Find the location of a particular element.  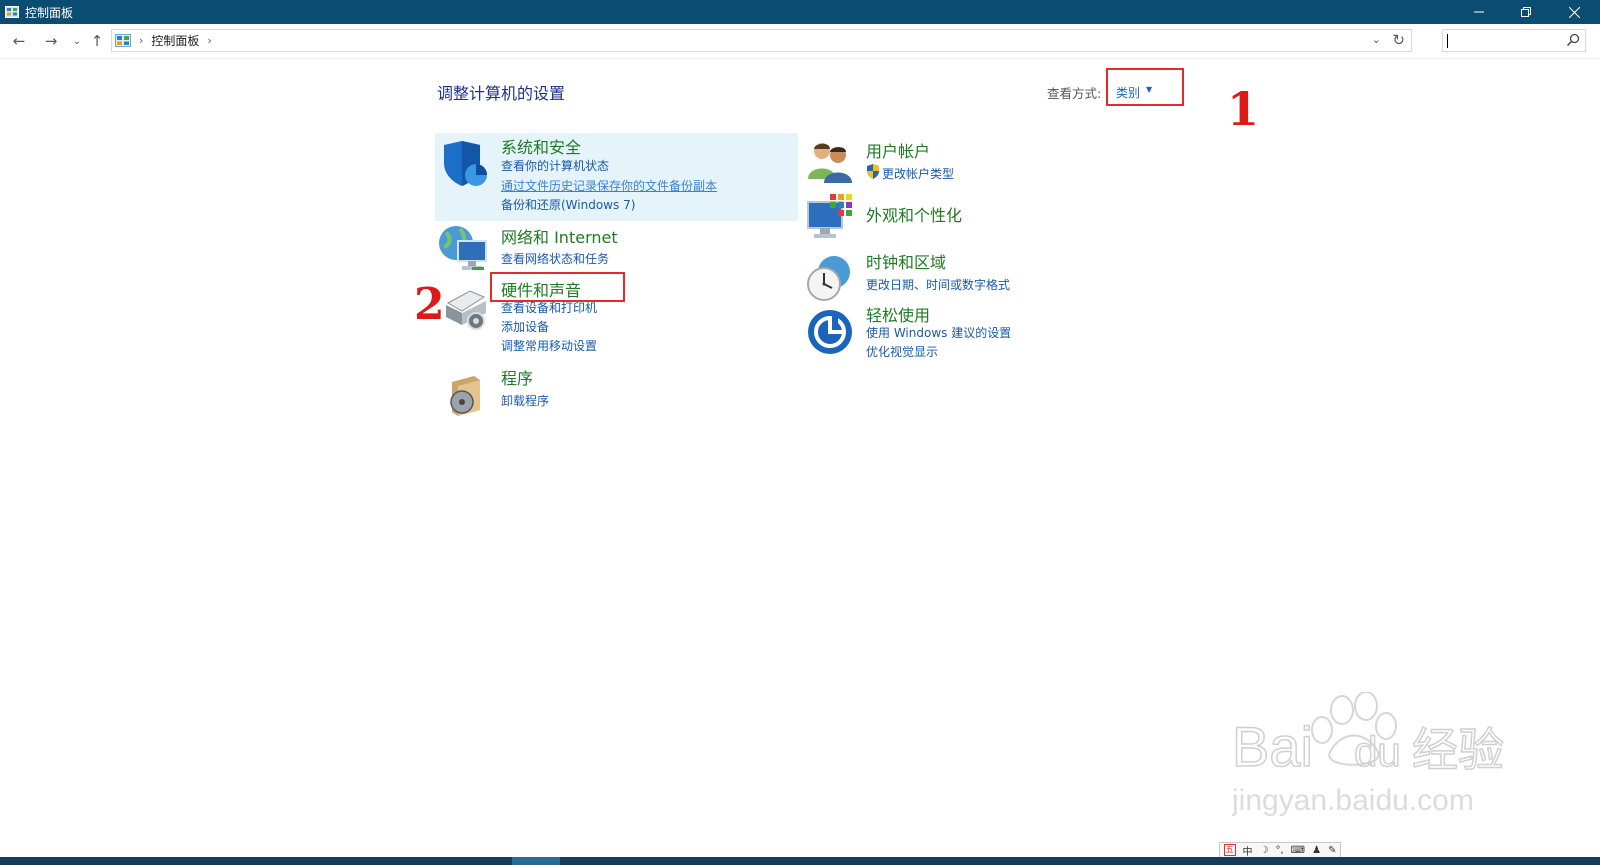

category-appearance-personalization: 外观和个性化 is located at coordinates (914, 214).